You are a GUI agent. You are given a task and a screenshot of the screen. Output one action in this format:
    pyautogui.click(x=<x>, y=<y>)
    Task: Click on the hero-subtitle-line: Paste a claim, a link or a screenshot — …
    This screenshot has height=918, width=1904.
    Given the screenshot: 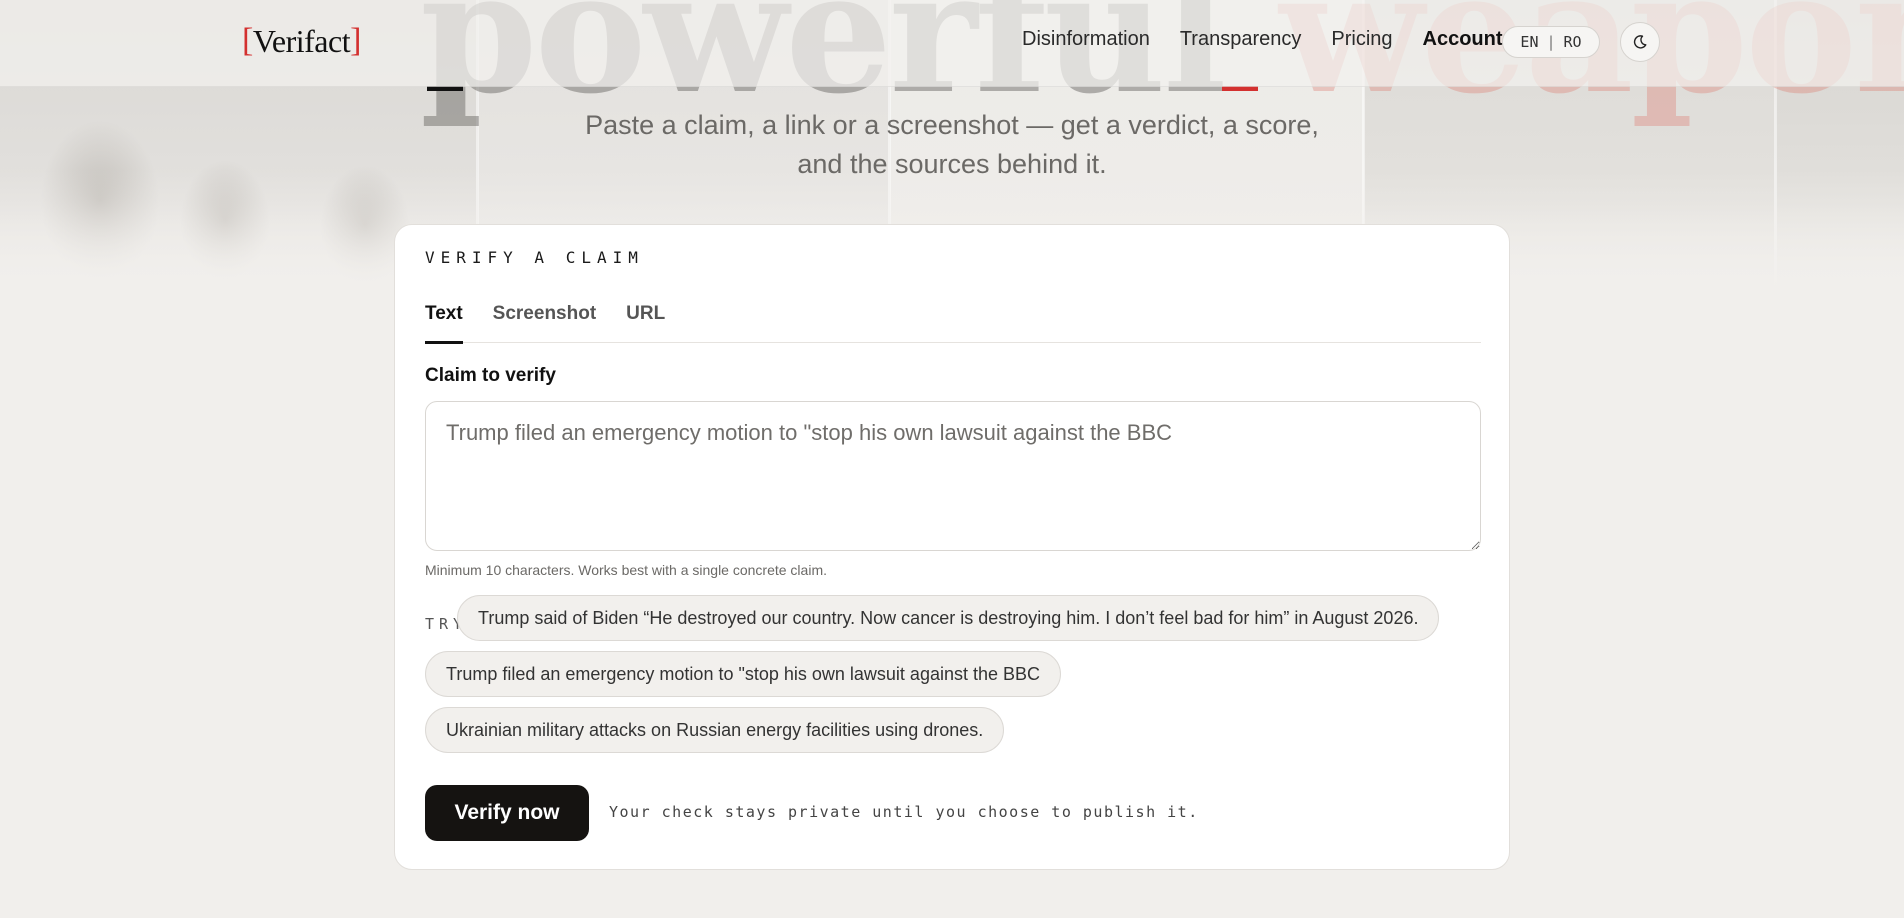 What is the action you would take?
    pyautogui.click(x=952, y=125)
    